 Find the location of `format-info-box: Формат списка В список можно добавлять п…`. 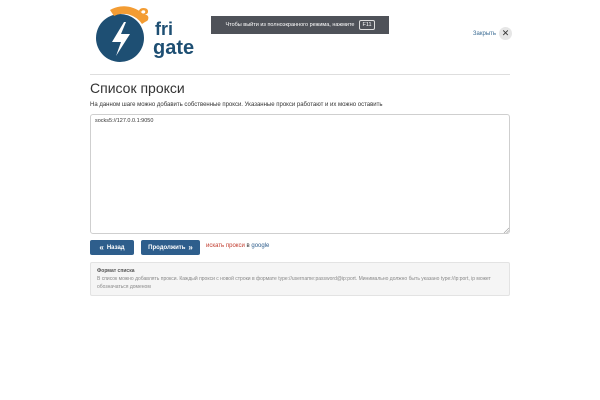

format-info-box: Формат списка В список можно добавлять п… is located at coordinates (300, 279).